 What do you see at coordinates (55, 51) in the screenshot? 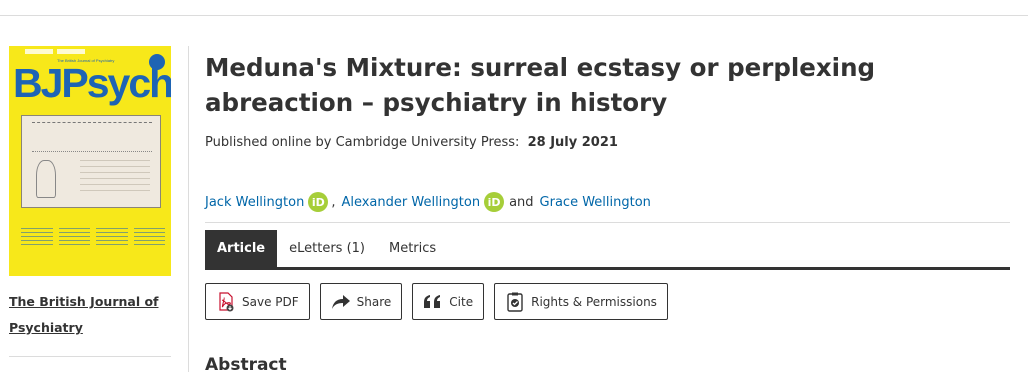
I see `cover-top-strip` at bounding box center [55, 51].